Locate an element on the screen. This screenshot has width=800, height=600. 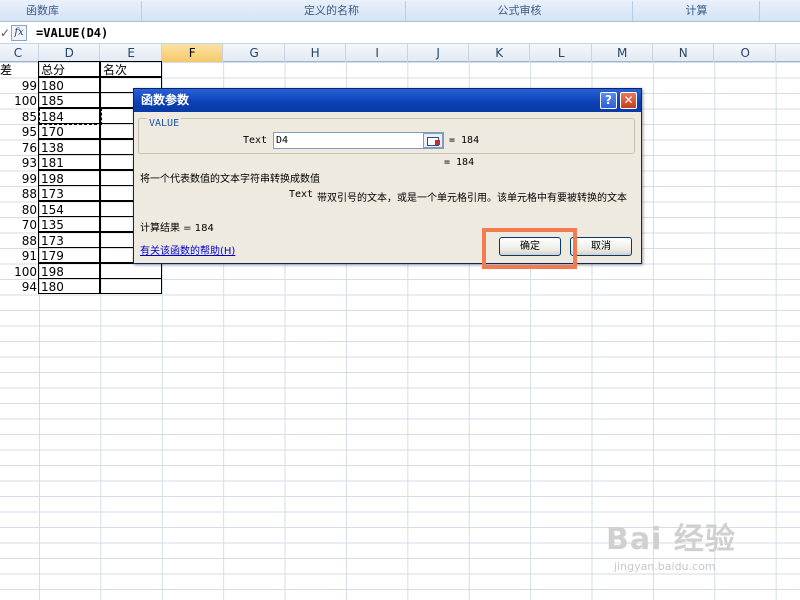
function-description: 将一个代表数值的文本字符串转换成数值 is located at coordinates (230, 179).